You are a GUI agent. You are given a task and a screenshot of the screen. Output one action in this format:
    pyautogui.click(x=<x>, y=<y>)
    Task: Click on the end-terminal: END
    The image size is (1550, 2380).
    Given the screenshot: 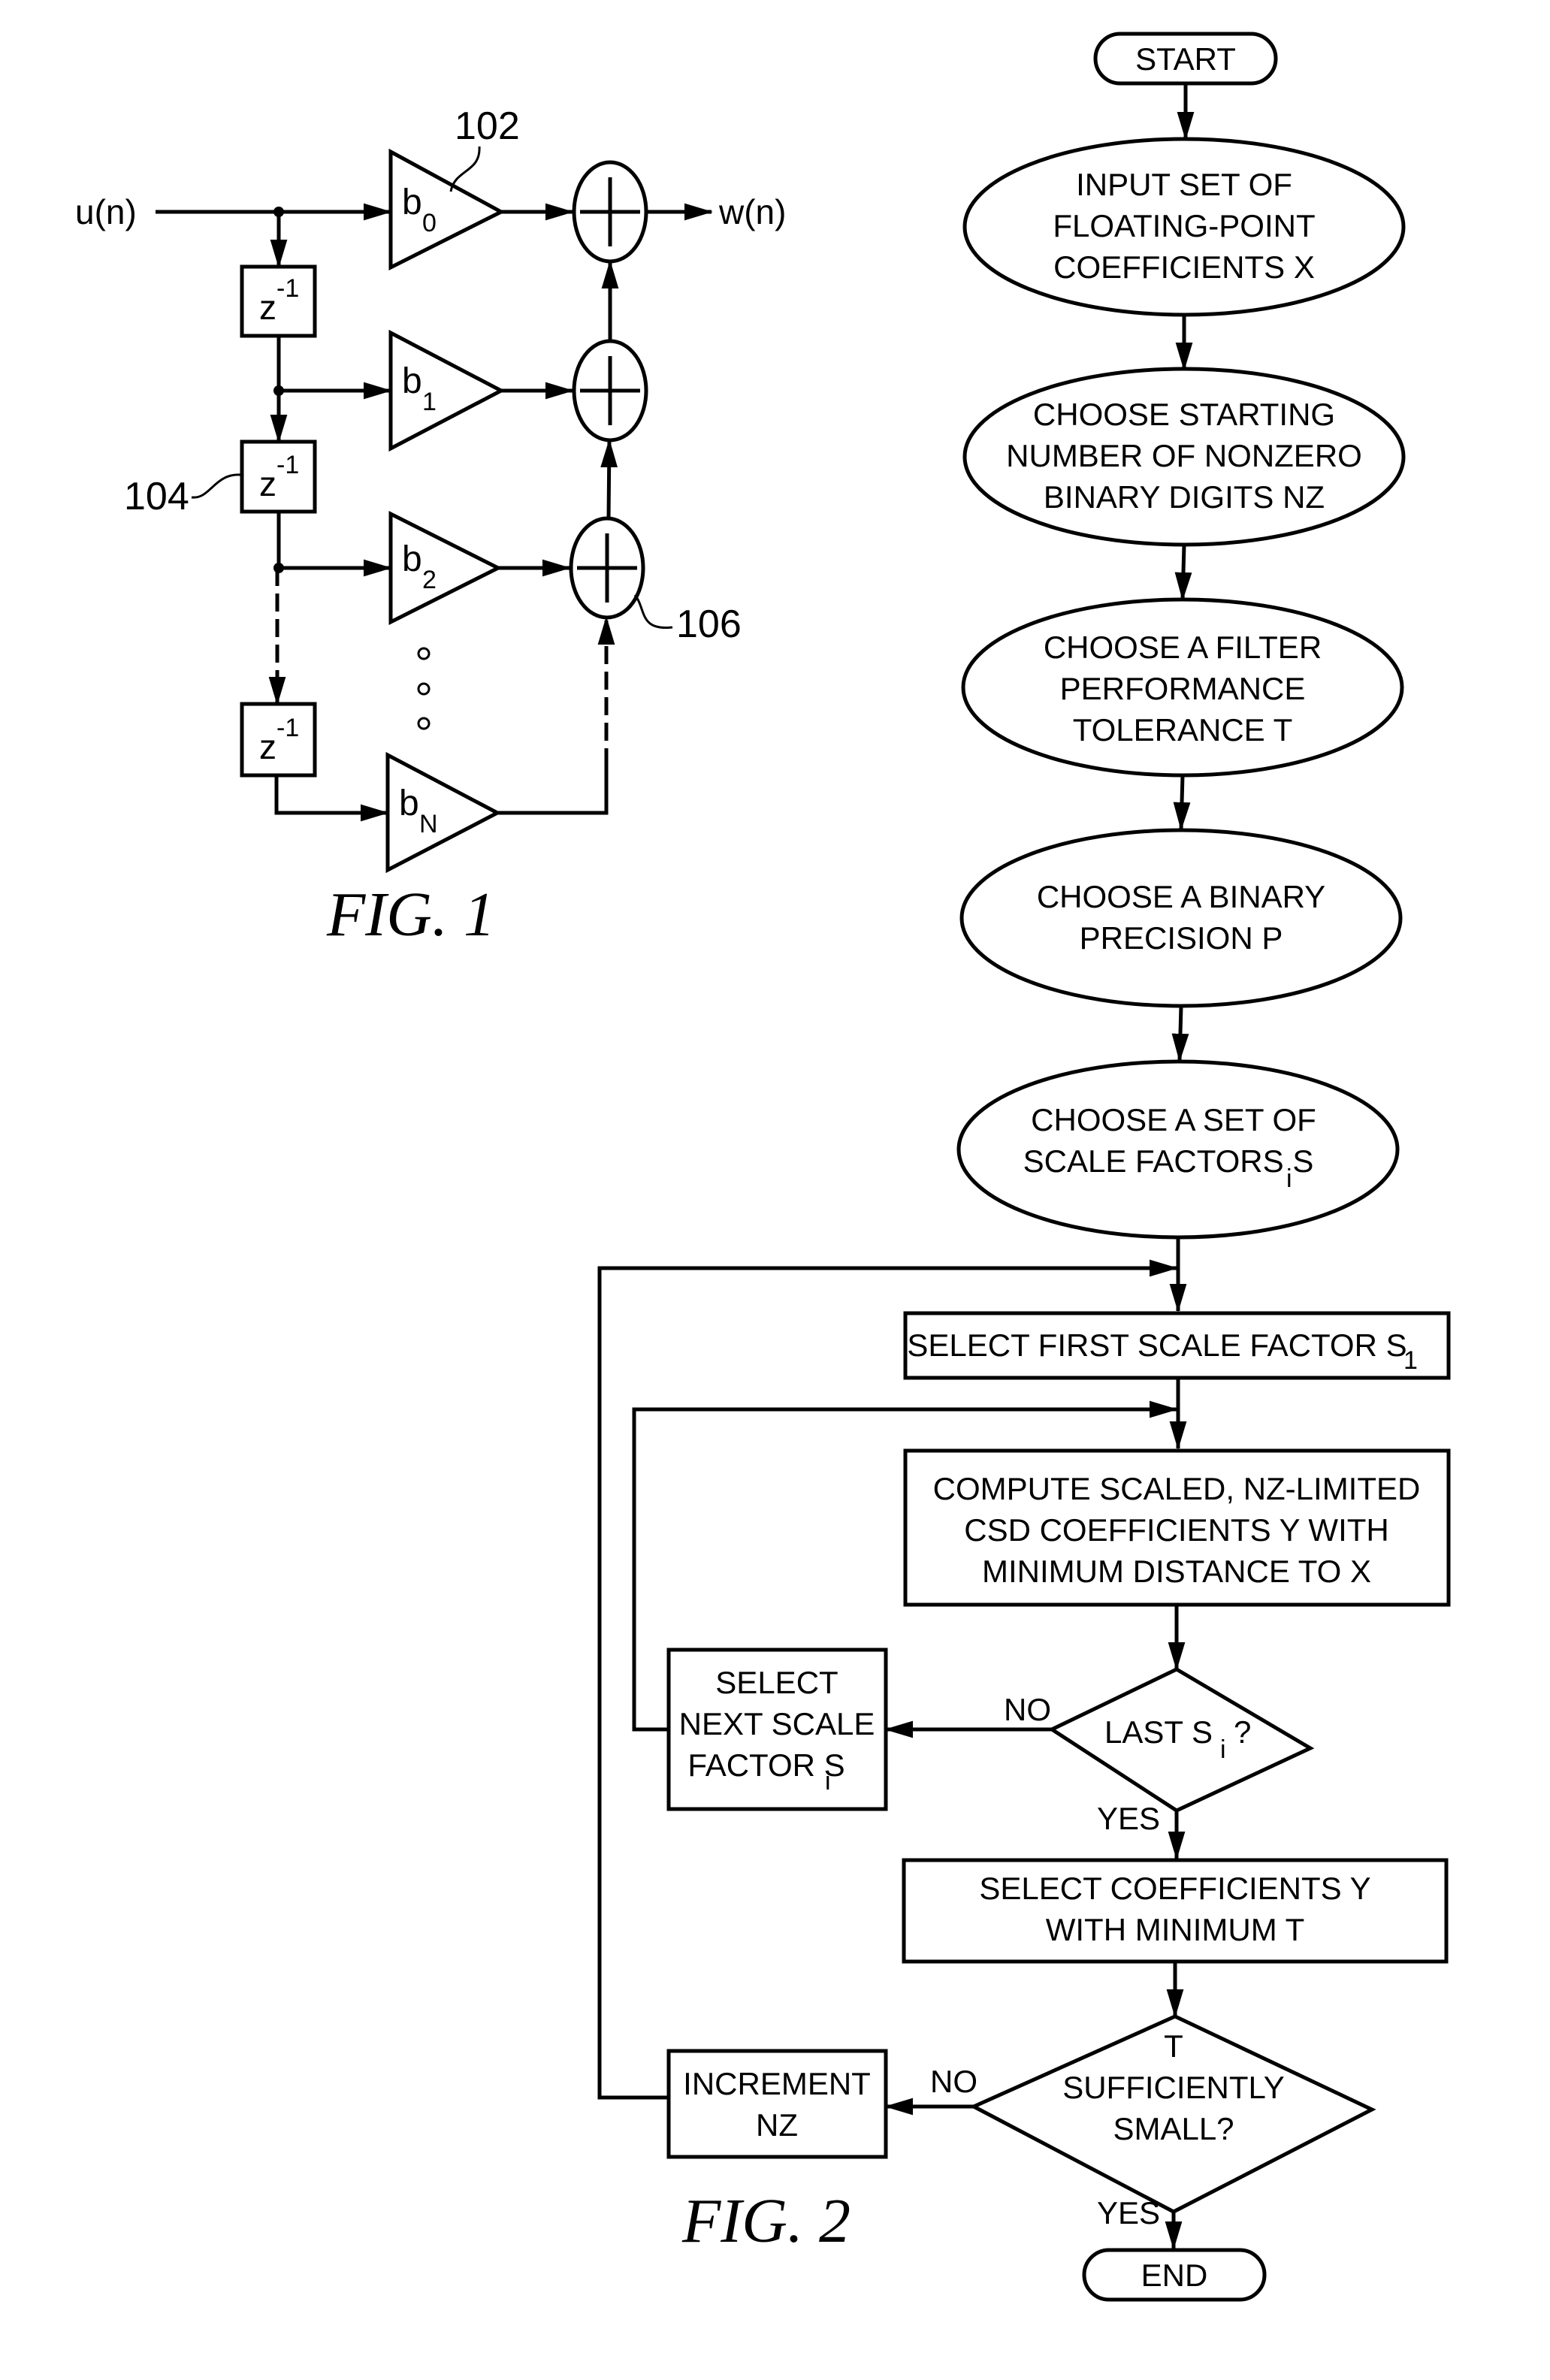 What is the action you would take?
    pyautogui.click(x=1174, y=2275)
    